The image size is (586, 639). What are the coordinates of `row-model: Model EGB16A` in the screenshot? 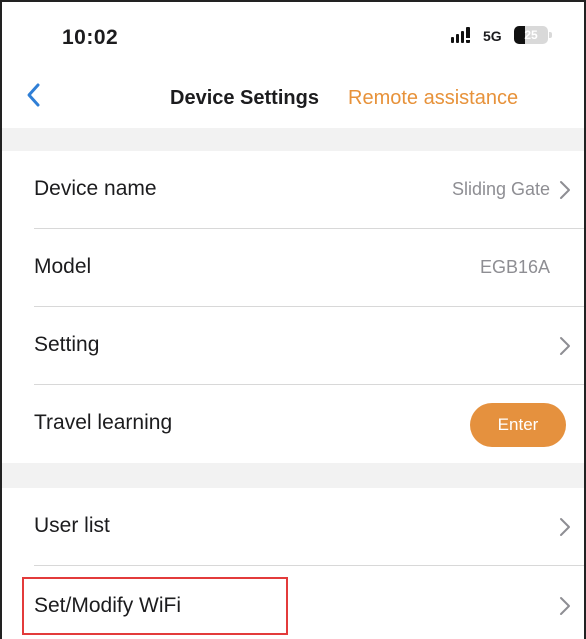 It's located at (293, 268).